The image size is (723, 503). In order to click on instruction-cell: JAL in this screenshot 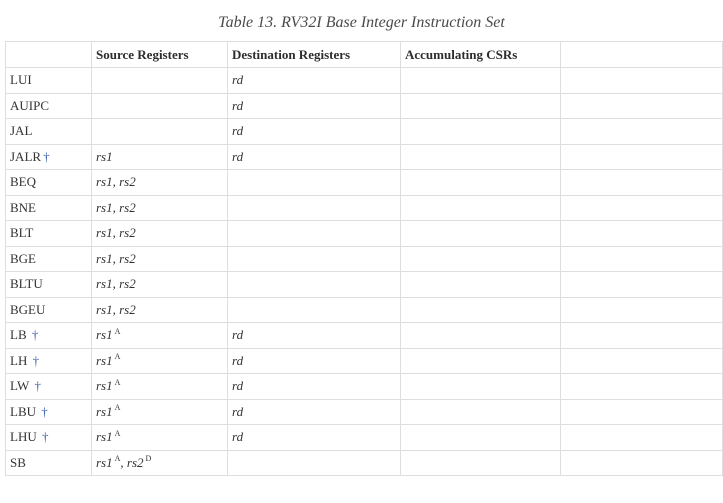, I will do `click(48, 131)`.